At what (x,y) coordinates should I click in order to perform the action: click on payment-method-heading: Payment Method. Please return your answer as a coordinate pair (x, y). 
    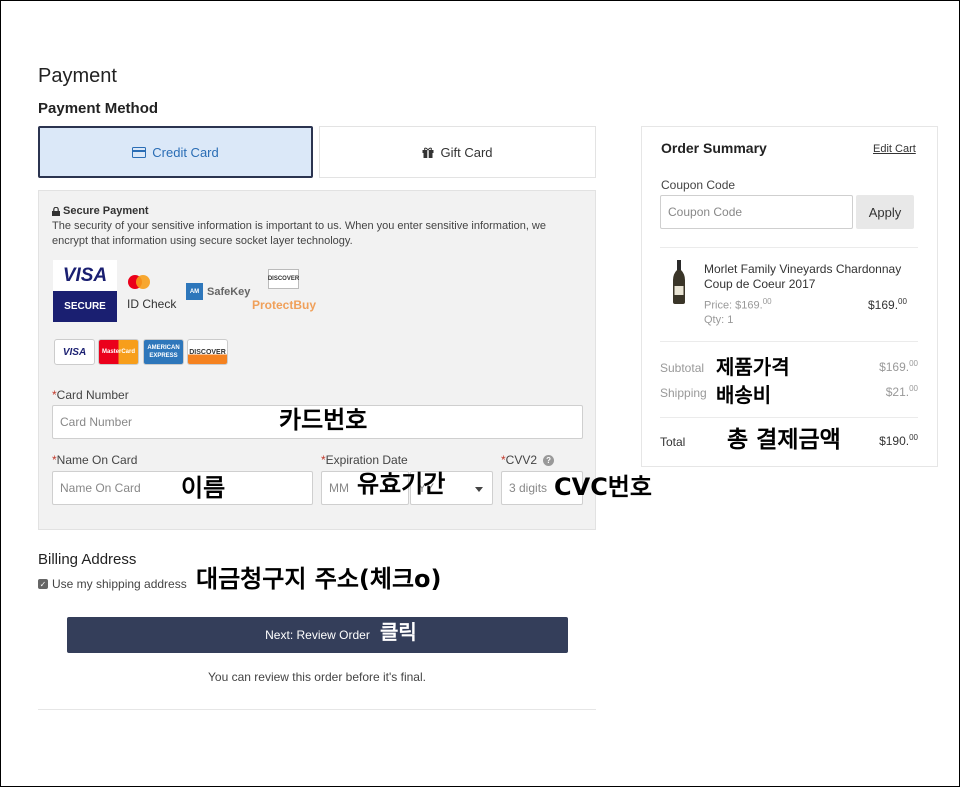
    Looking at the image, I should click on (98, 108).